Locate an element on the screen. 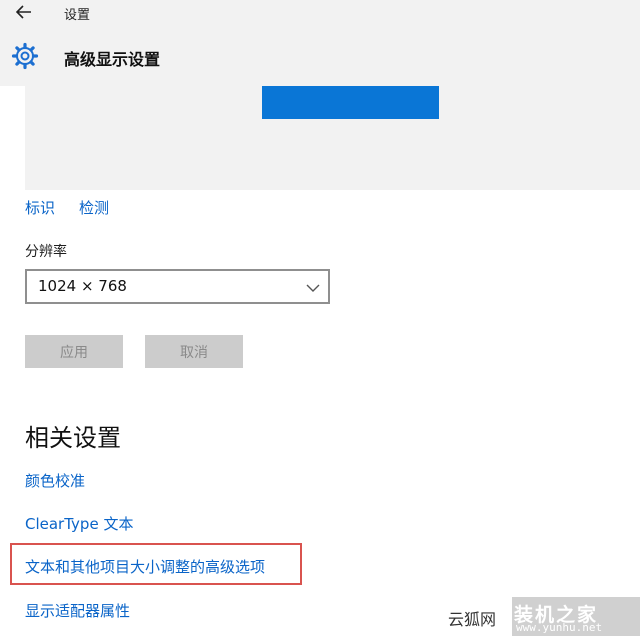 The image size is (640, 636). gear-icon is located at coordinates (25, 56).